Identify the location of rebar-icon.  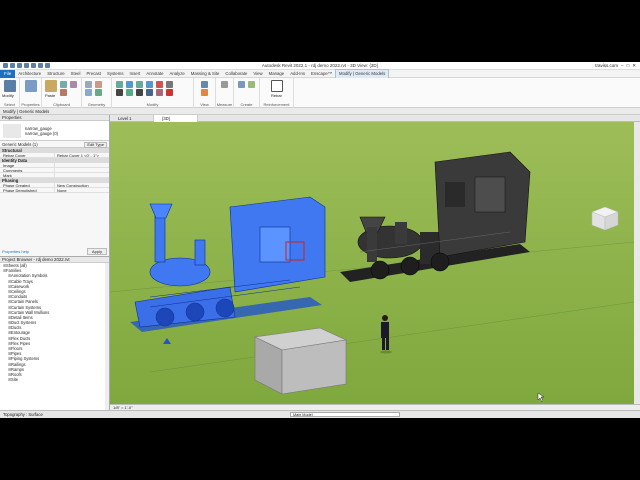
(277, 86).